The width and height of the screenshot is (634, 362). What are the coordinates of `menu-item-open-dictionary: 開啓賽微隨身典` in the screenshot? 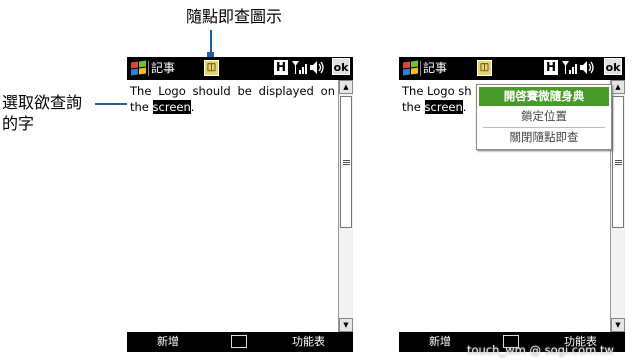 It's located at (544, 96).